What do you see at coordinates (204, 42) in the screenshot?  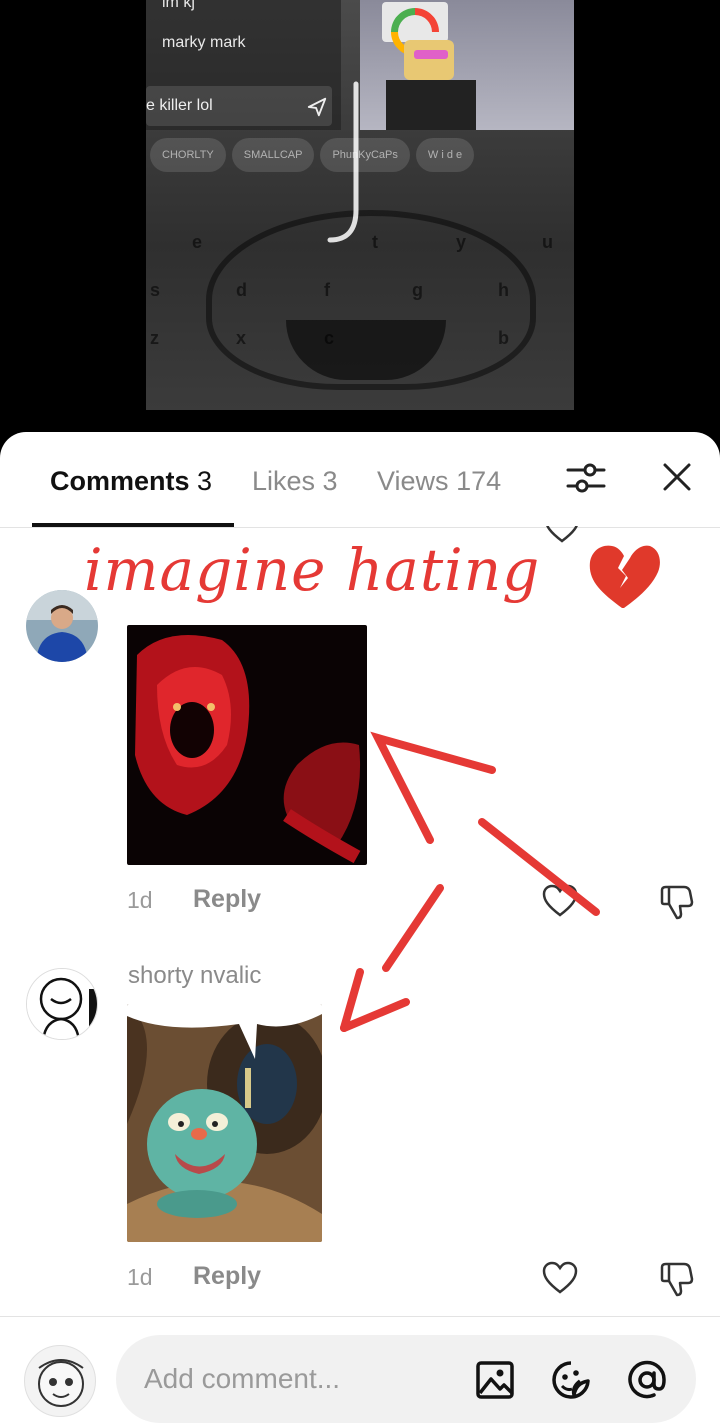 I see `chat-line: marky mark` at bounding box center [204, 42].